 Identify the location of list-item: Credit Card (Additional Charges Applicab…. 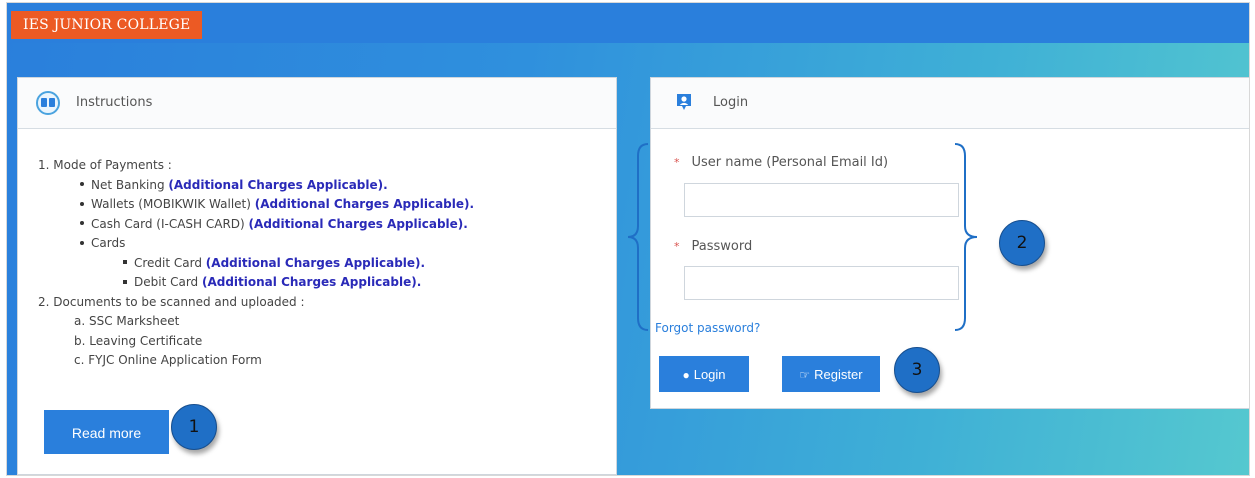
(256, 264).